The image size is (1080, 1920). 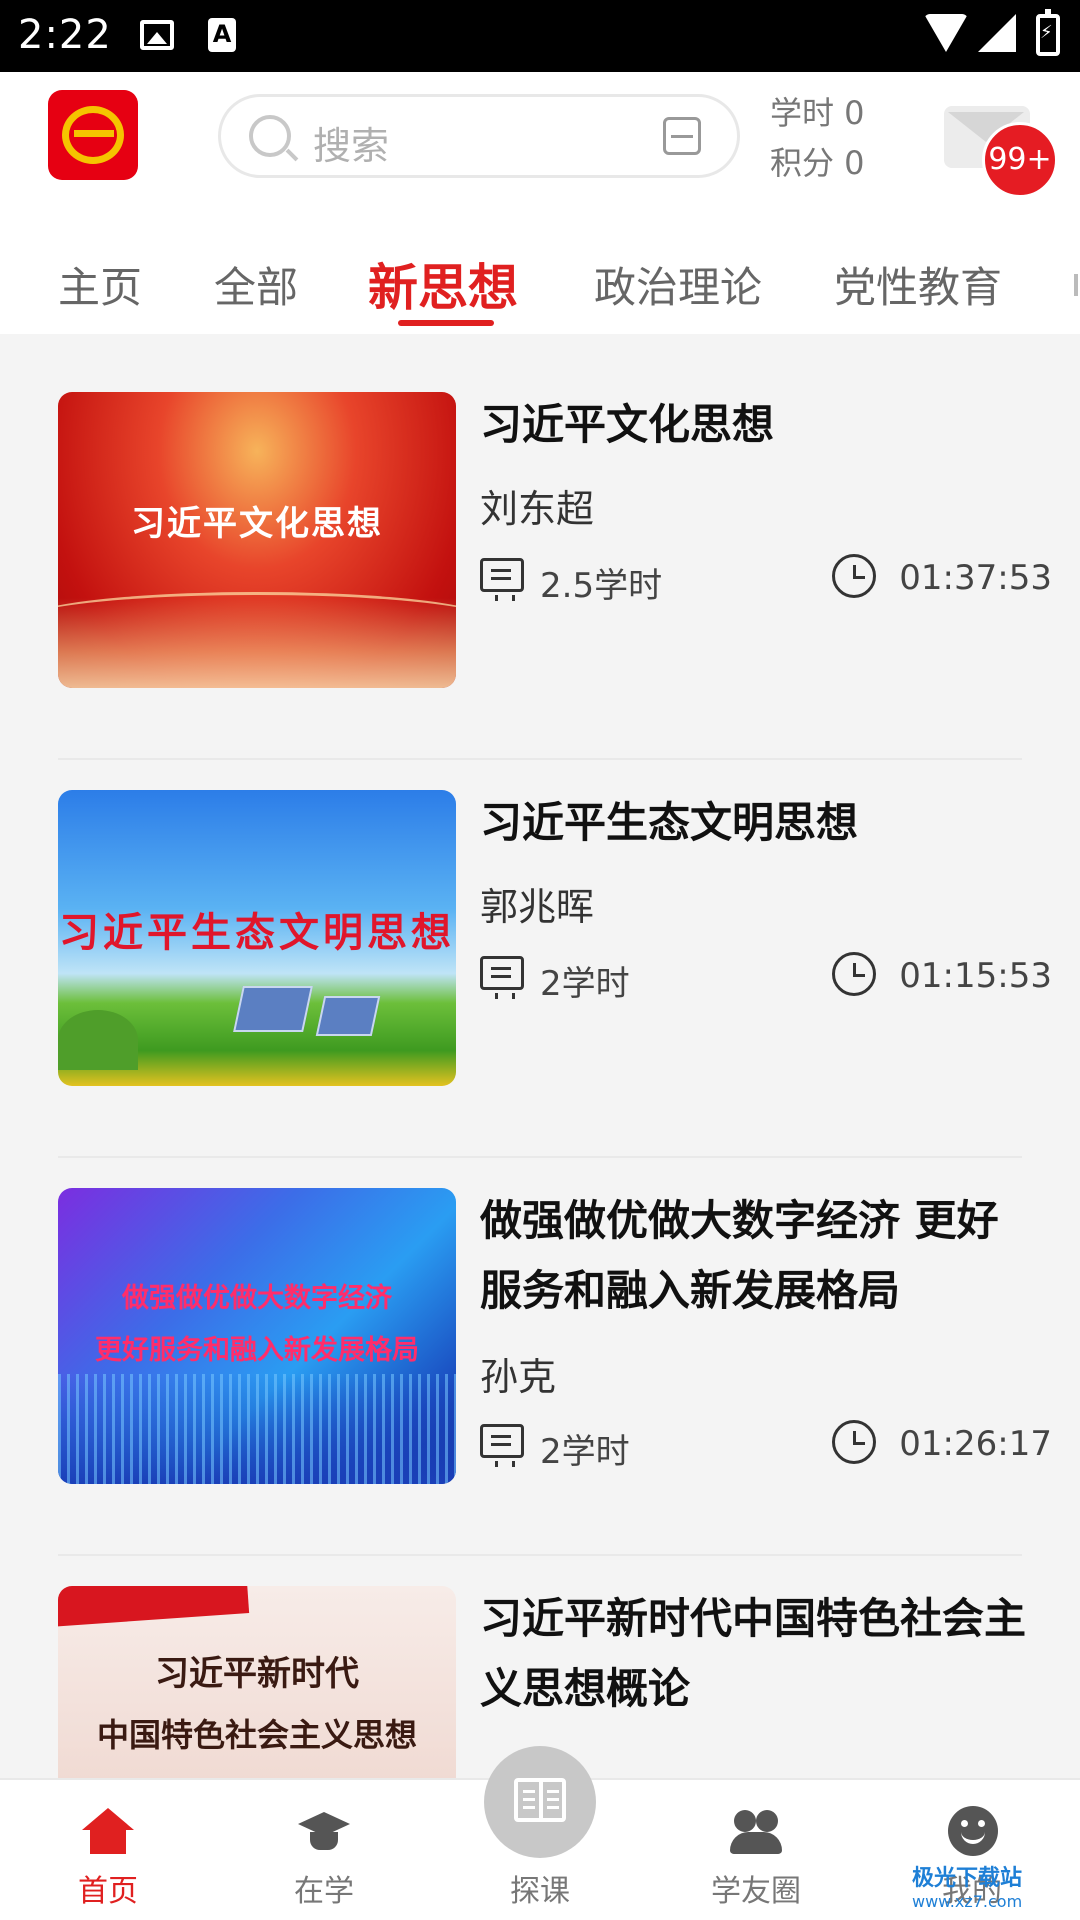 I want to click on smiley-icon, so click(x=973, y=1831).